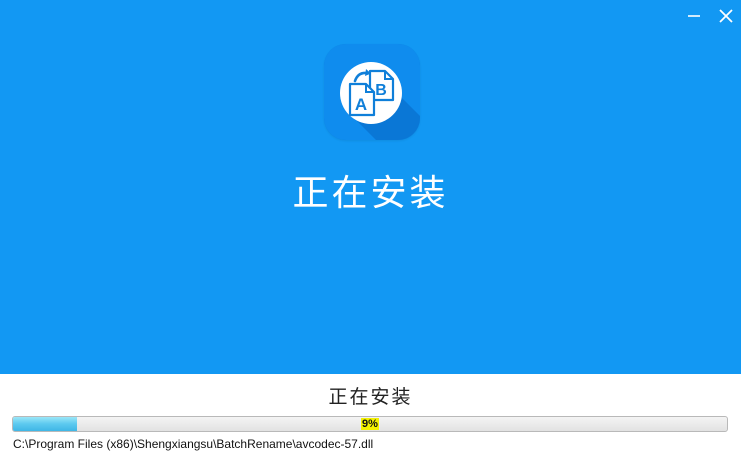 This screenshot has width=741, height=468. I want to click on batch-rename-document-icon: B A, so click(372, 92).